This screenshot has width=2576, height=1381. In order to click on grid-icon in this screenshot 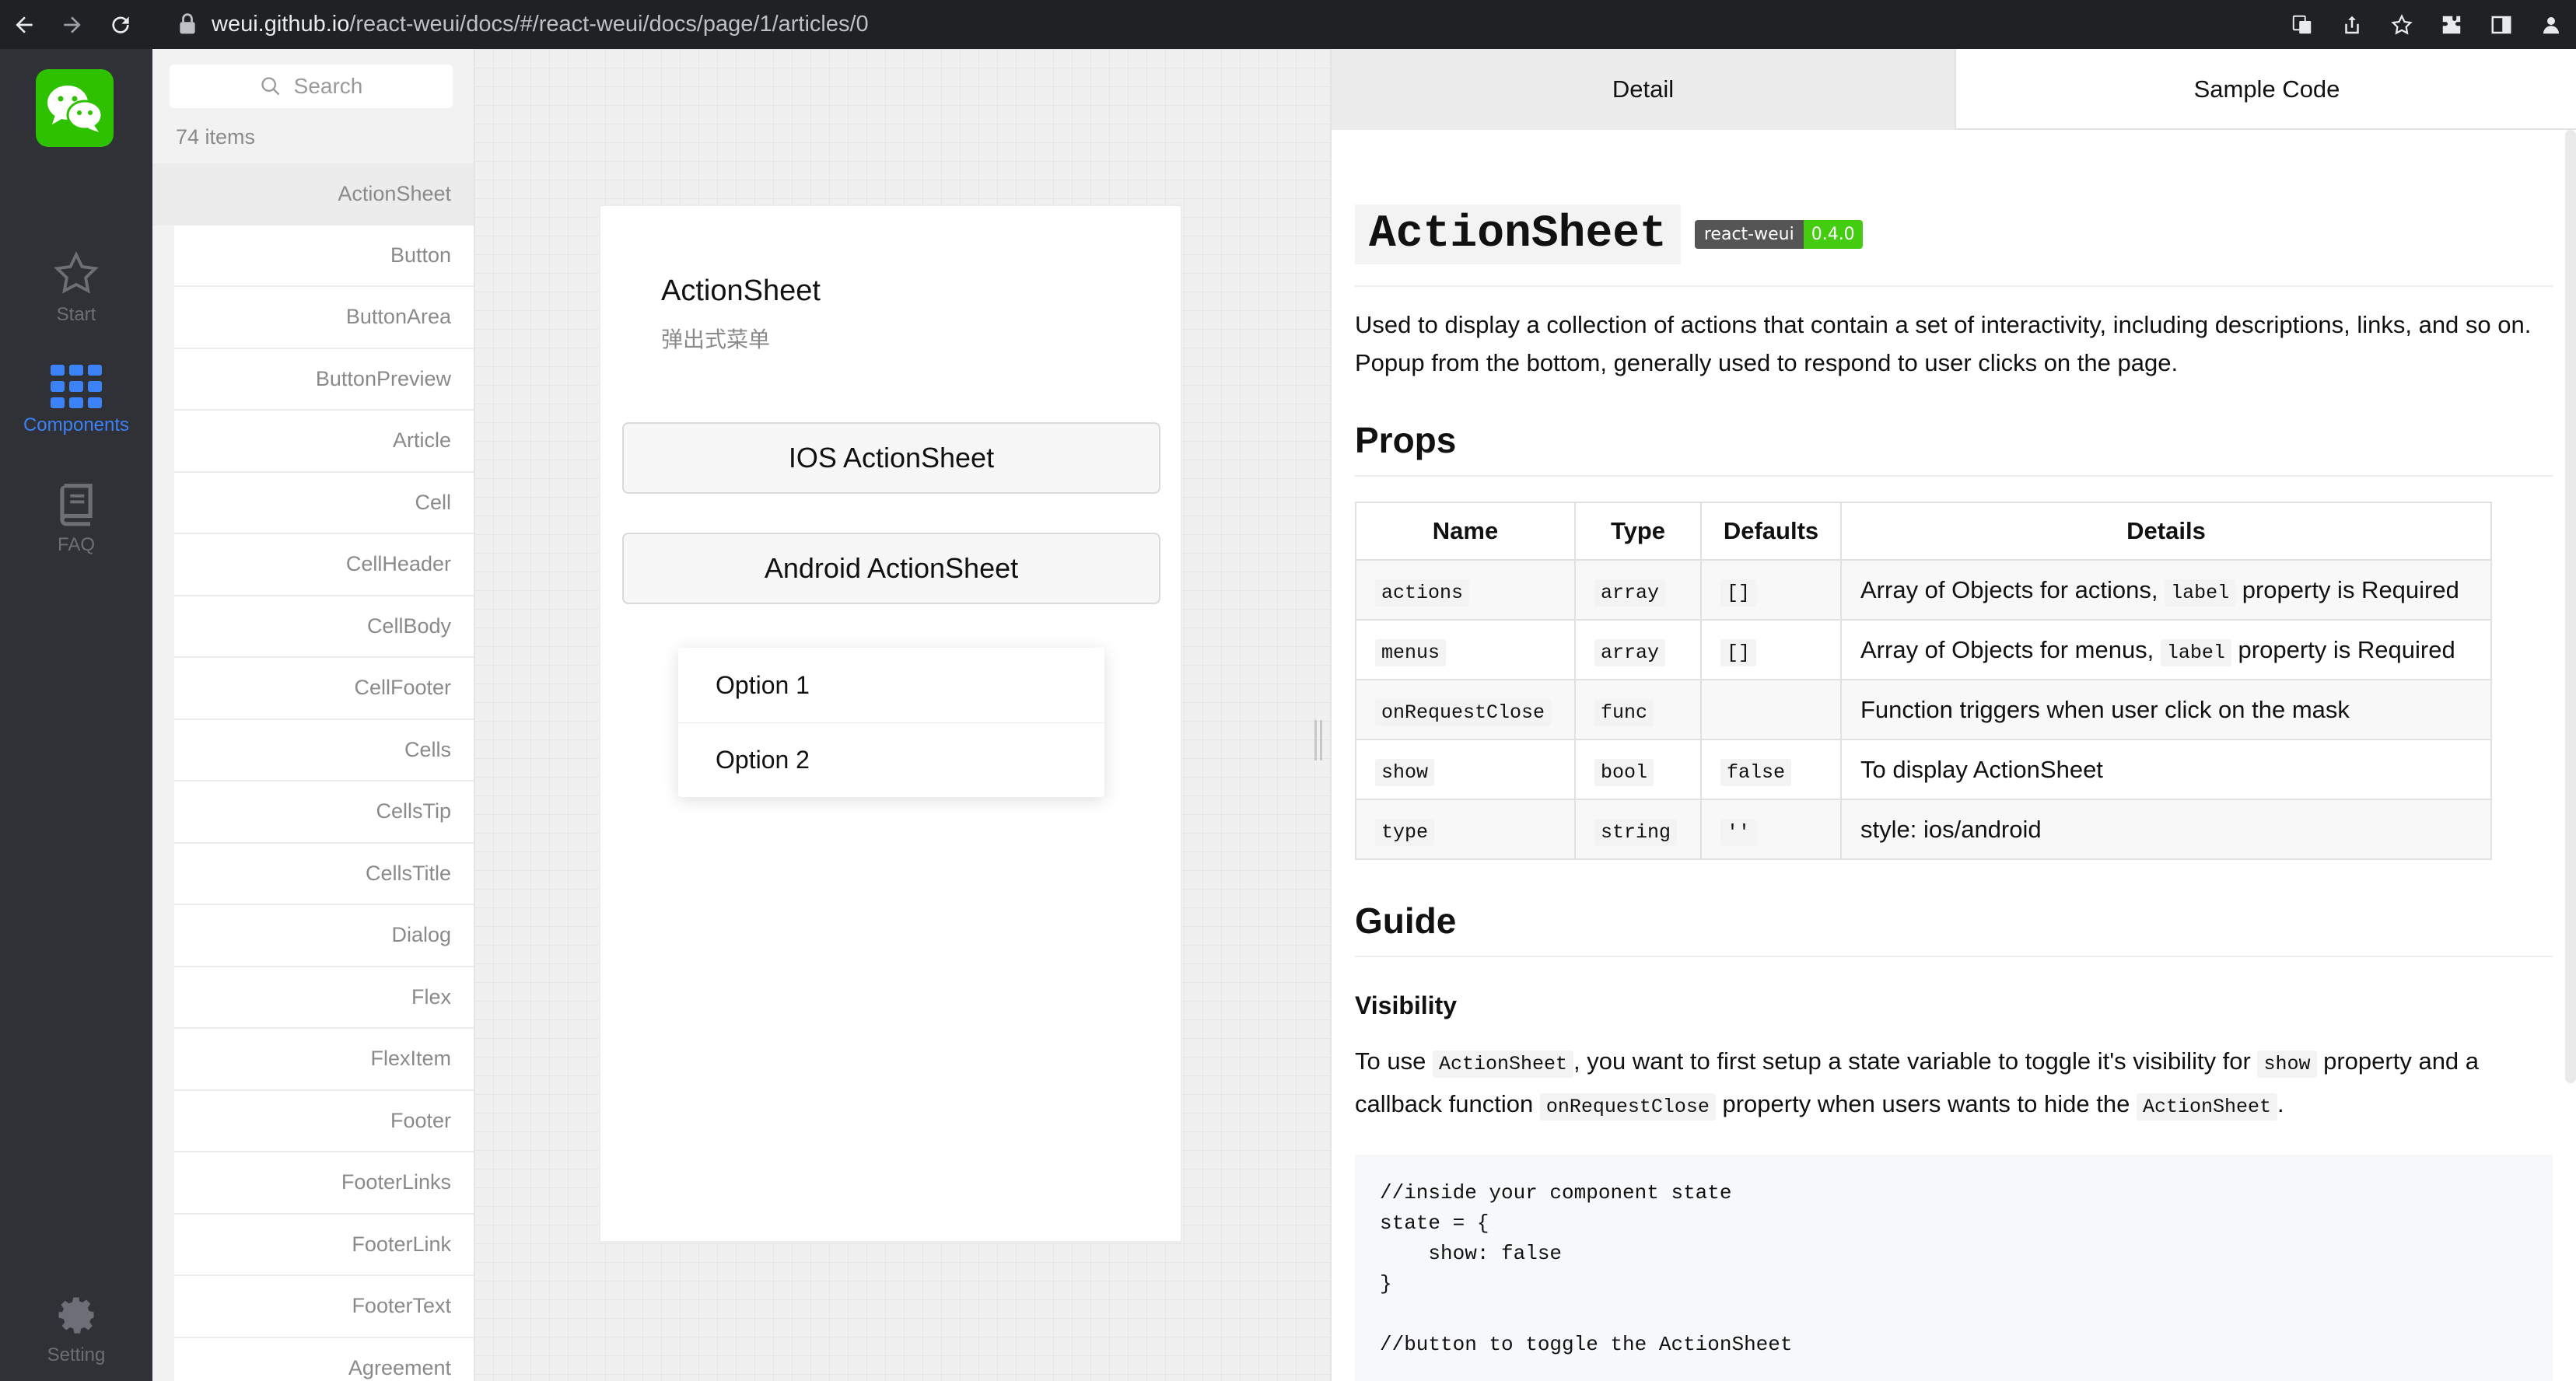, I will do `click(76, 386)`.